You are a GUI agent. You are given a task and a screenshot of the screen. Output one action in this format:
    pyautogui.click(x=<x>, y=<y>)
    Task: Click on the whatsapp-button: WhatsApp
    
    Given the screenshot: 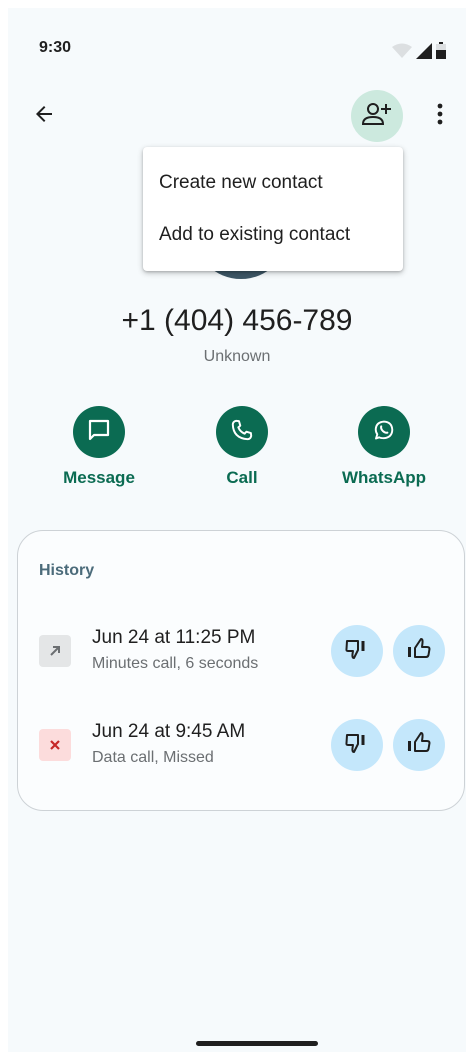 What is the action you would take?
    pyautogui.click(x=384, y=447)
    